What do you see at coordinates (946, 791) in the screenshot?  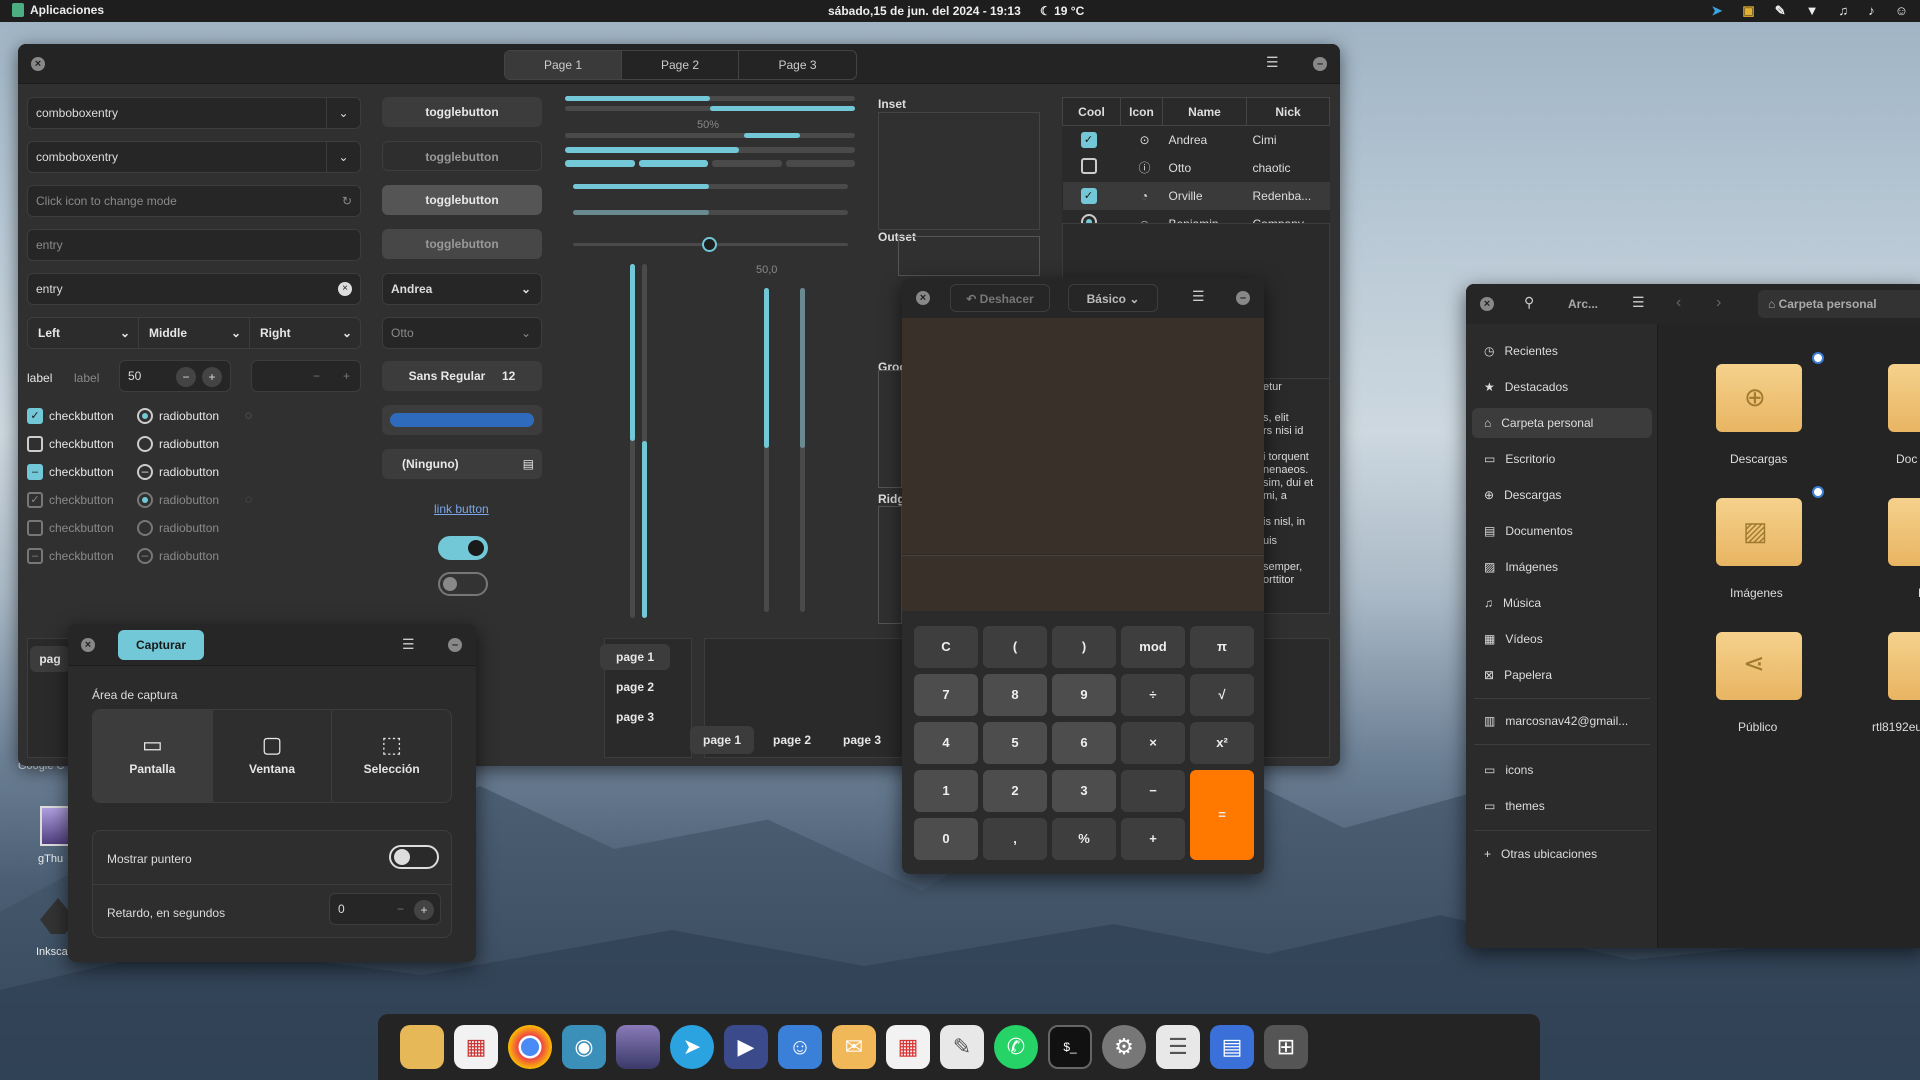 I see `calc-key: 1` at bounding box center [946, 791].